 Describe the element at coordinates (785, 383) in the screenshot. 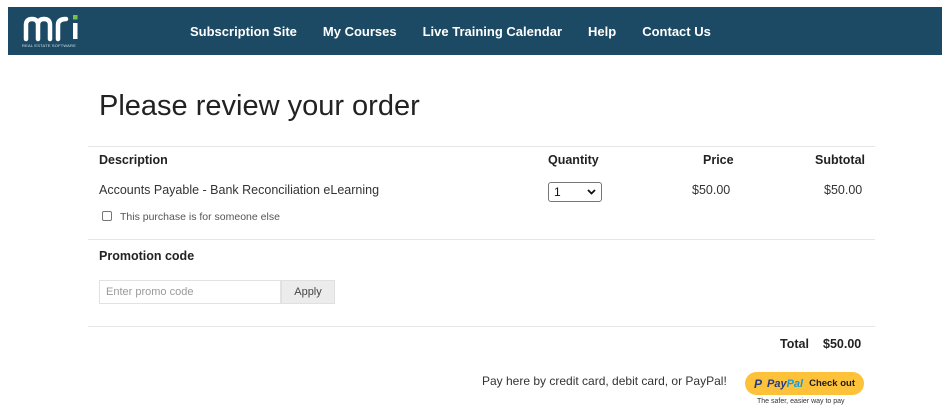

I see `paypal-wordmark: PayPal` at that location.